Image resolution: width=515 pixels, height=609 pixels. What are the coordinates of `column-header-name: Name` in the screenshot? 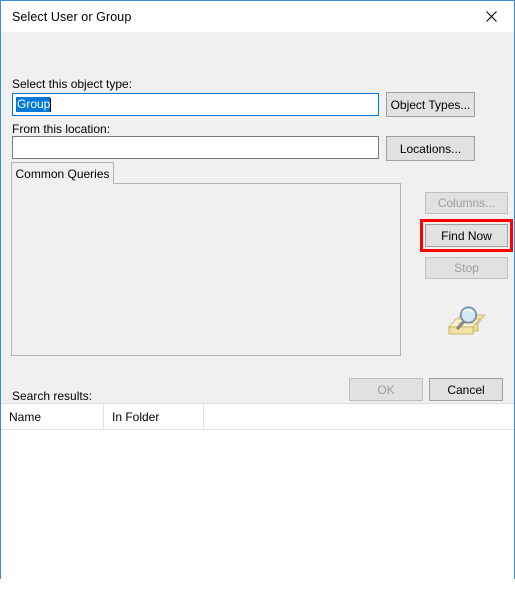 It's located at (52, 417).